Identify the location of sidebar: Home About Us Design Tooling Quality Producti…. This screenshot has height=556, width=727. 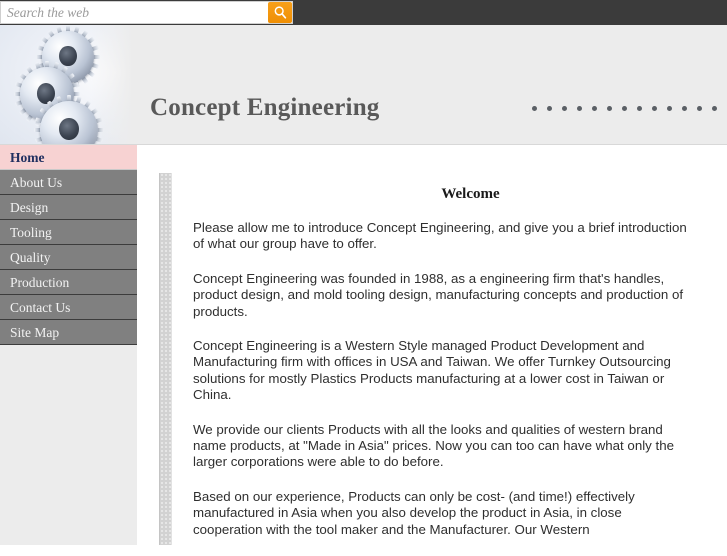
(68, 345).